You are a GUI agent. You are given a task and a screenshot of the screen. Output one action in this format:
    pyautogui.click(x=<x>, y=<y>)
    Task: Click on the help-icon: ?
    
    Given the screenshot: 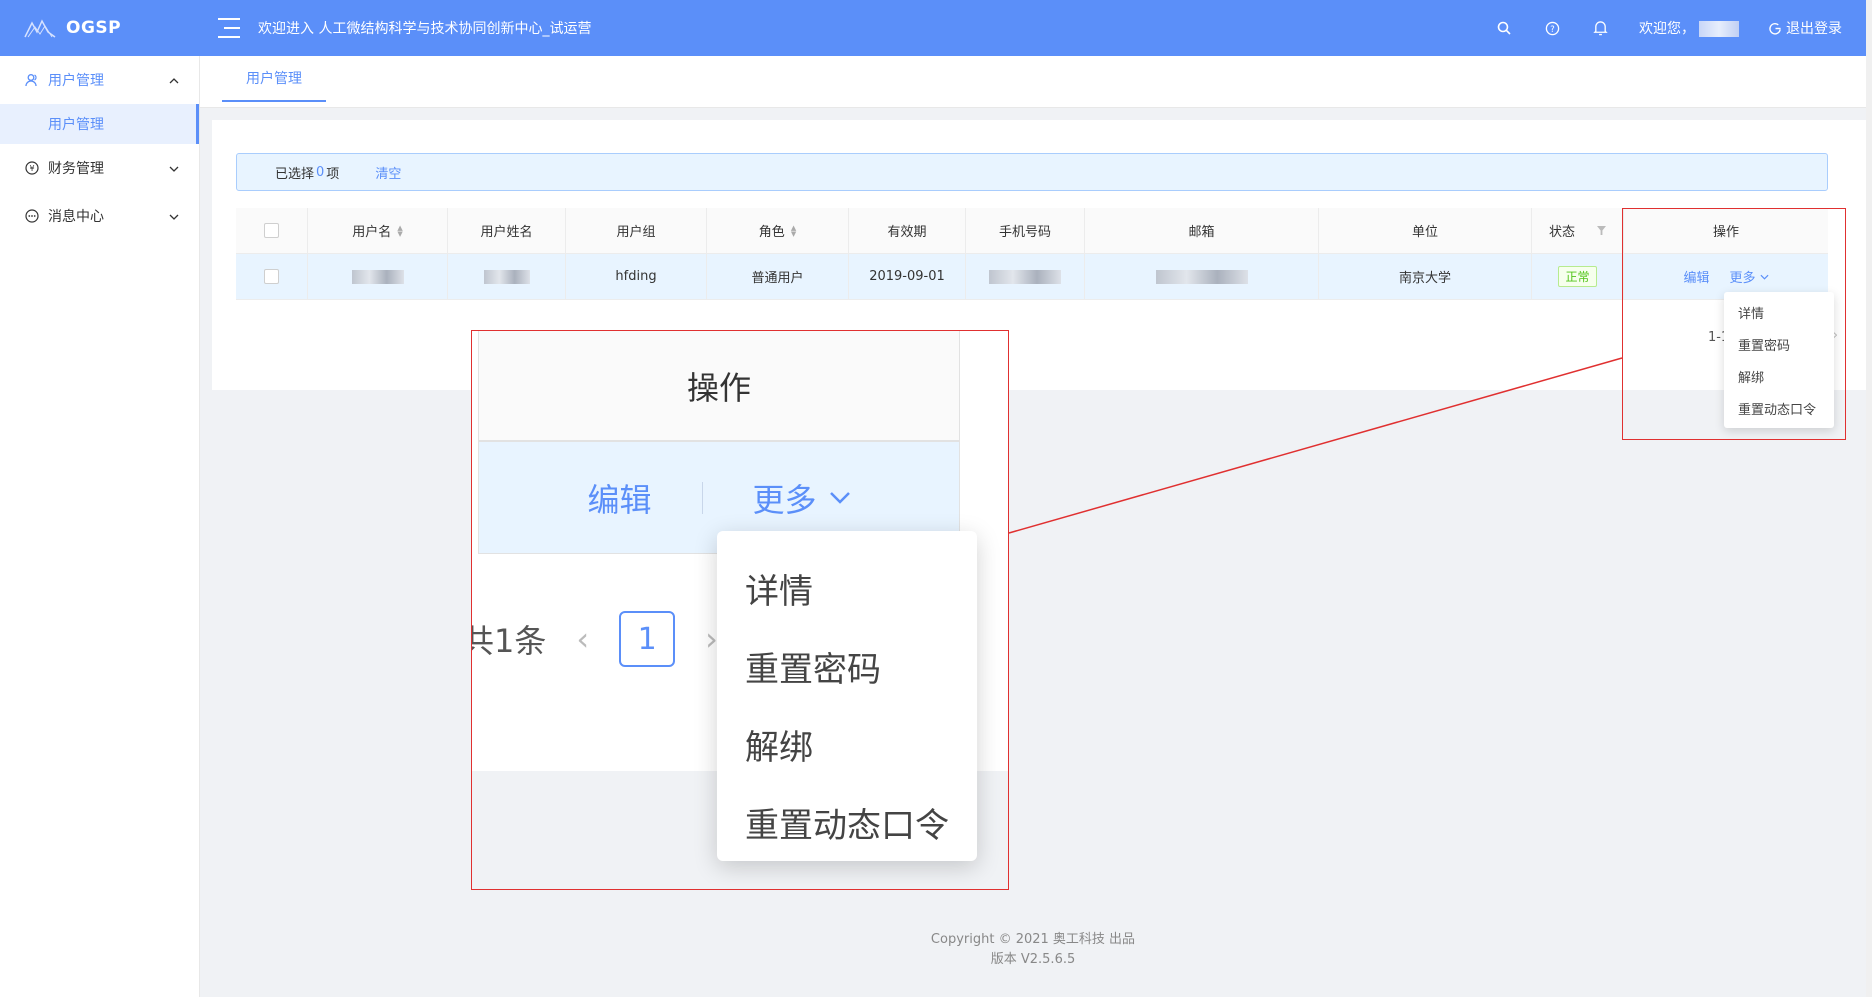 What is the action you would take?
    pyautogui.click(x=1552, y=28)
    